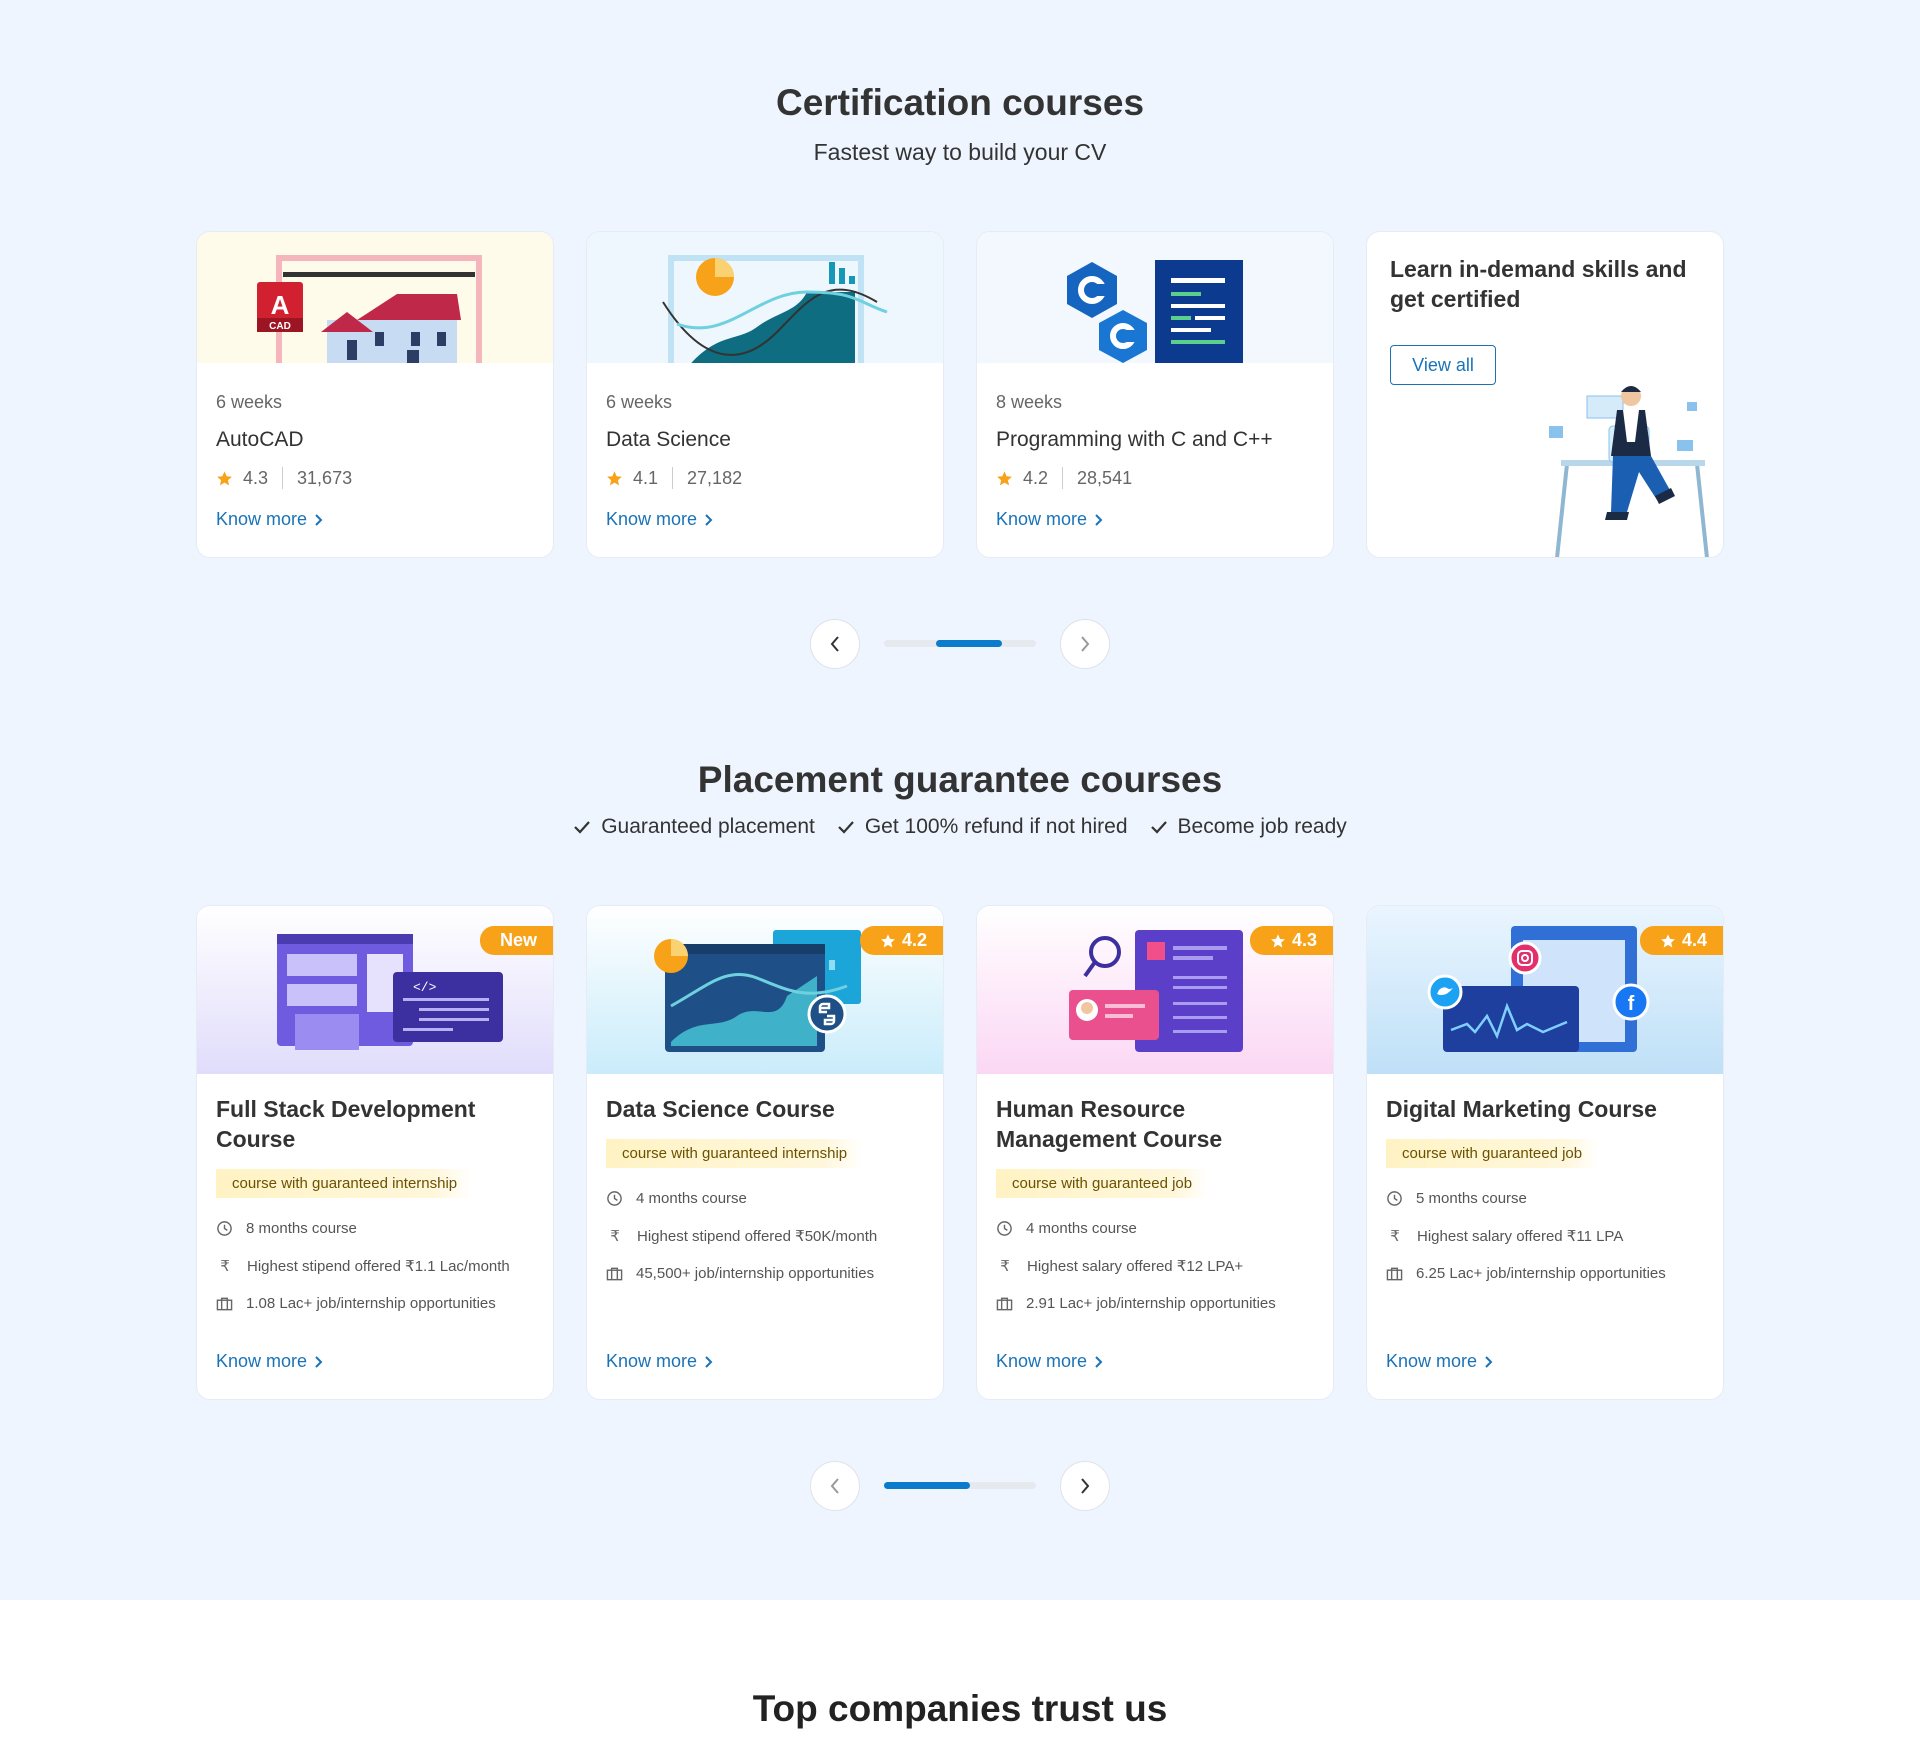 The height and width of the screenshot is (1757, 1920). I want to click on pay-row: ₹ Highest salary offered ₹11 LPA, so click(1504, 1236).